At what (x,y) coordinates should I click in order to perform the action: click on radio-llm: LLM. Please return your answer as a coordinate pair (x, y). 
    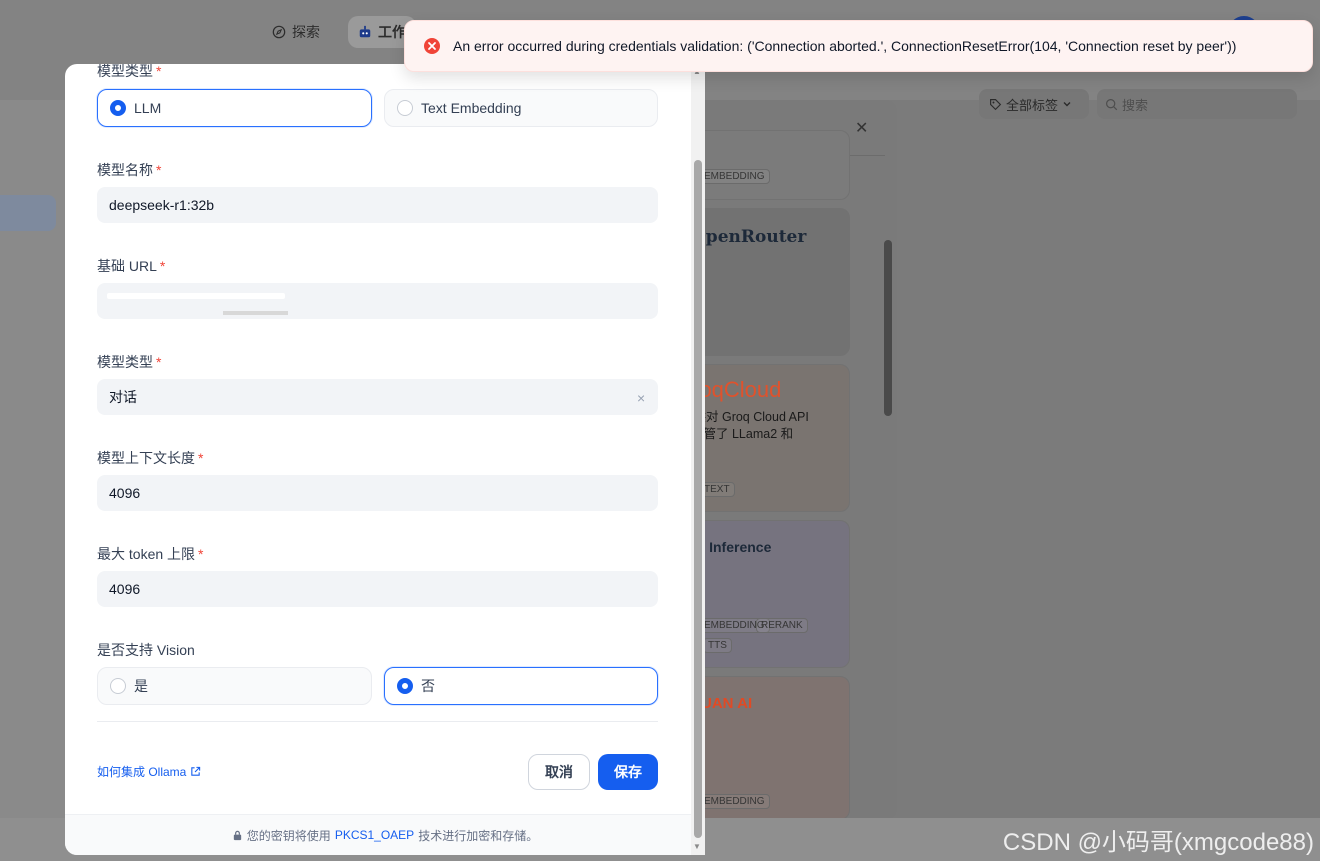
    Looking at the image, I should click on (234, 108).